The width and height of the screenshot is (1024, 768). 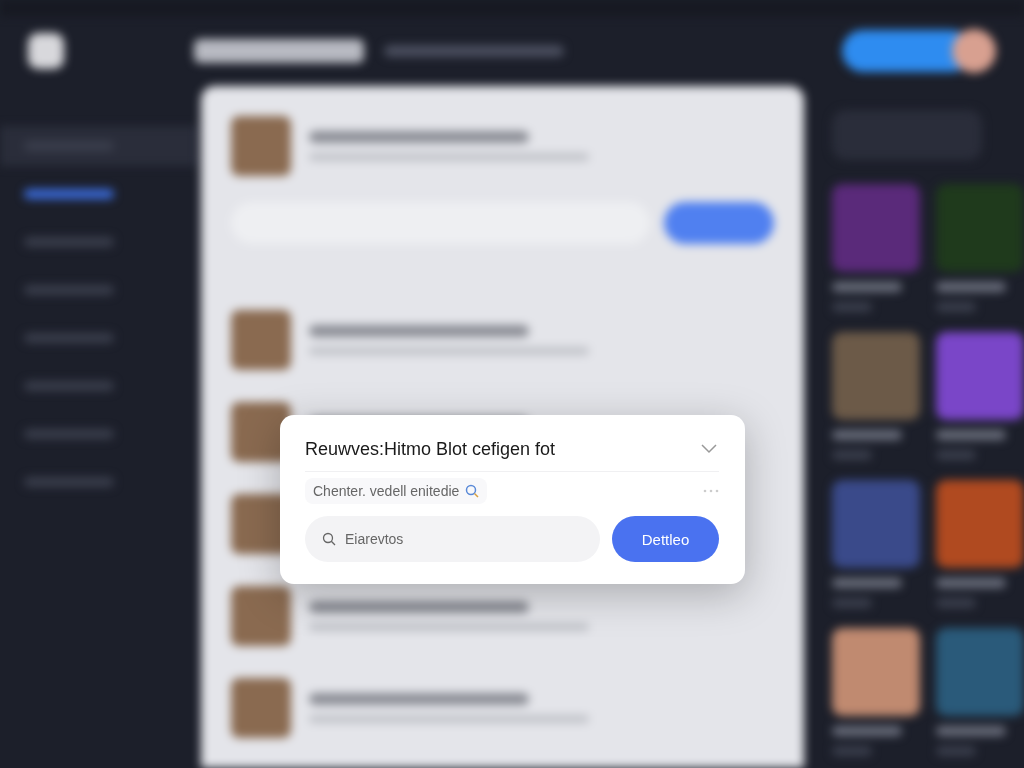 I want to click on more-icon, so click(x=711, y=491).